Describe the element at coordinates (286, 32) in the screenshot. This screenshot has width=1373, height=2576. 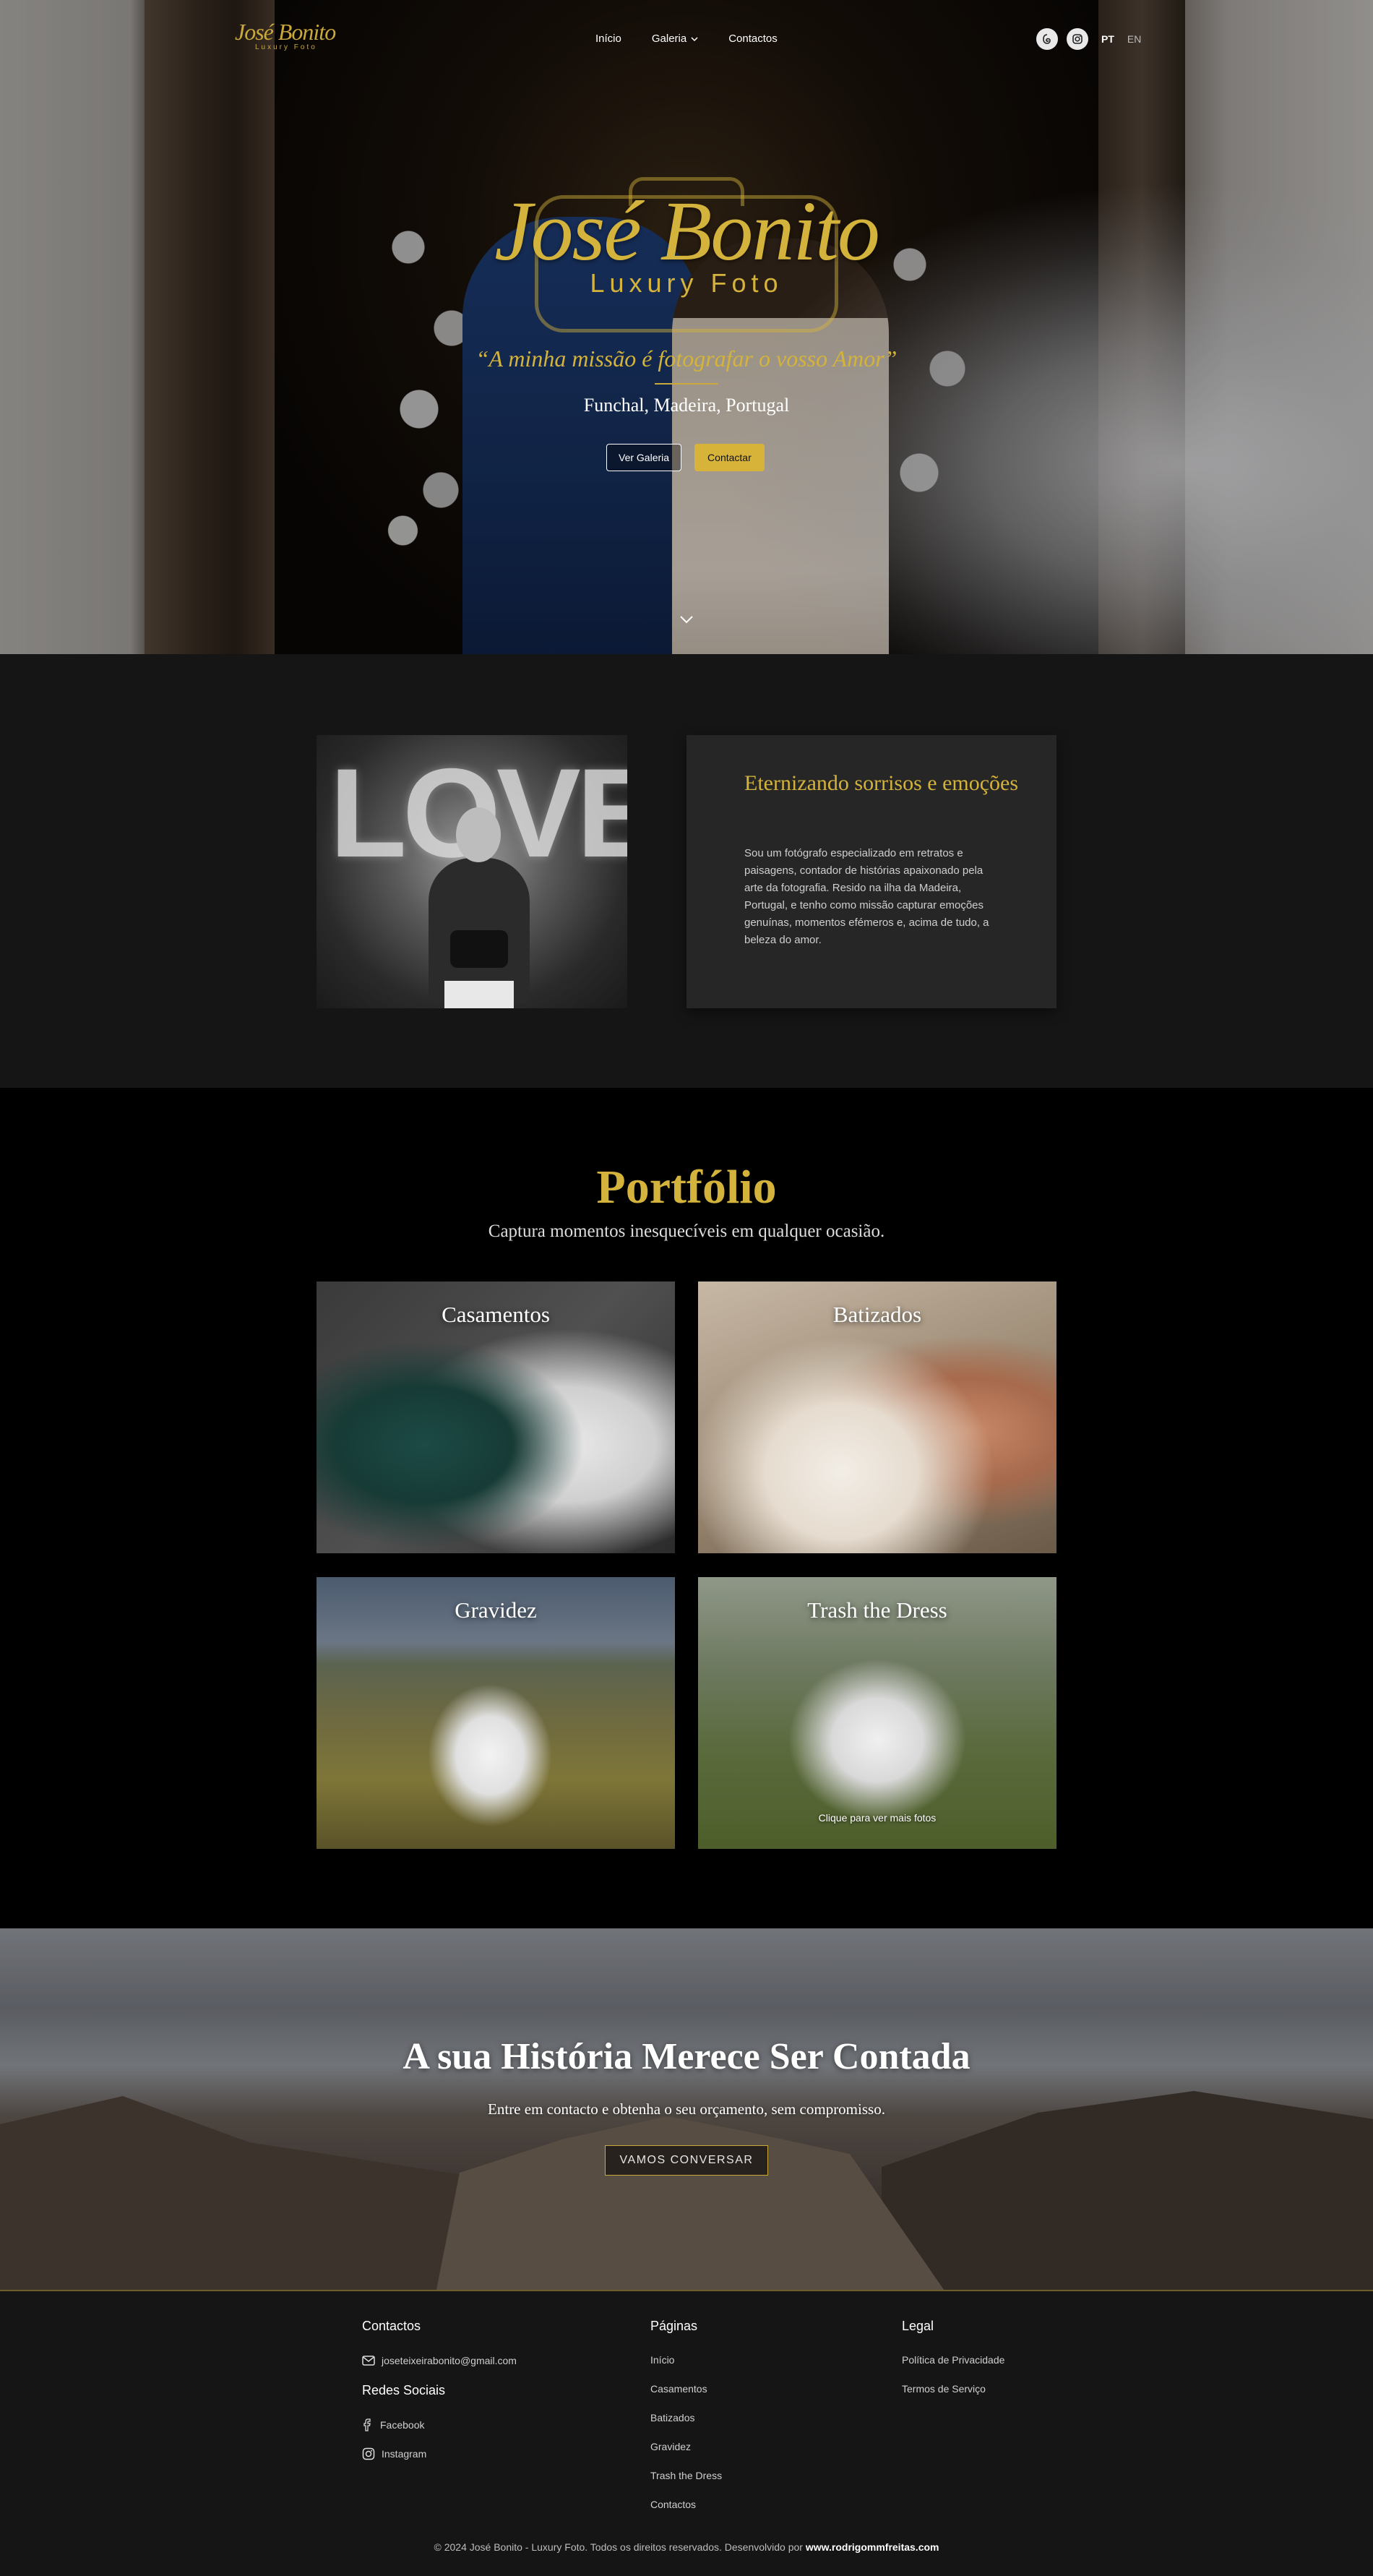
I see `logo-name: José Bonito` at that location.